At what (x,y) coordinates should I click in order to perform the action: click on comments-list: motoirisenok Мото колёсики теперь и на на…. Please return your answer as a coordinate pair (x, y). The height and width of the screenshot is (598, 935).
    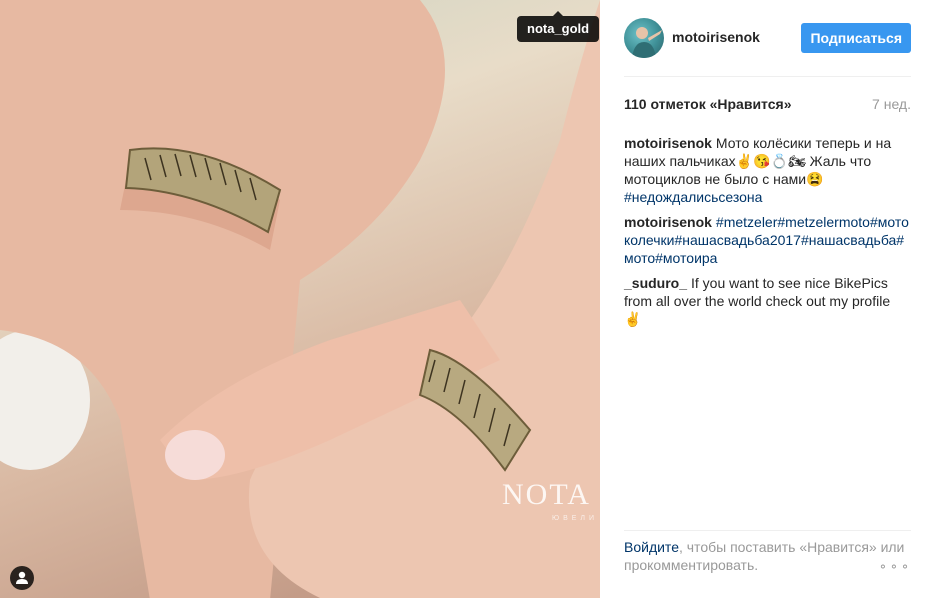
    Looking at the image, I should click on (767, 234).